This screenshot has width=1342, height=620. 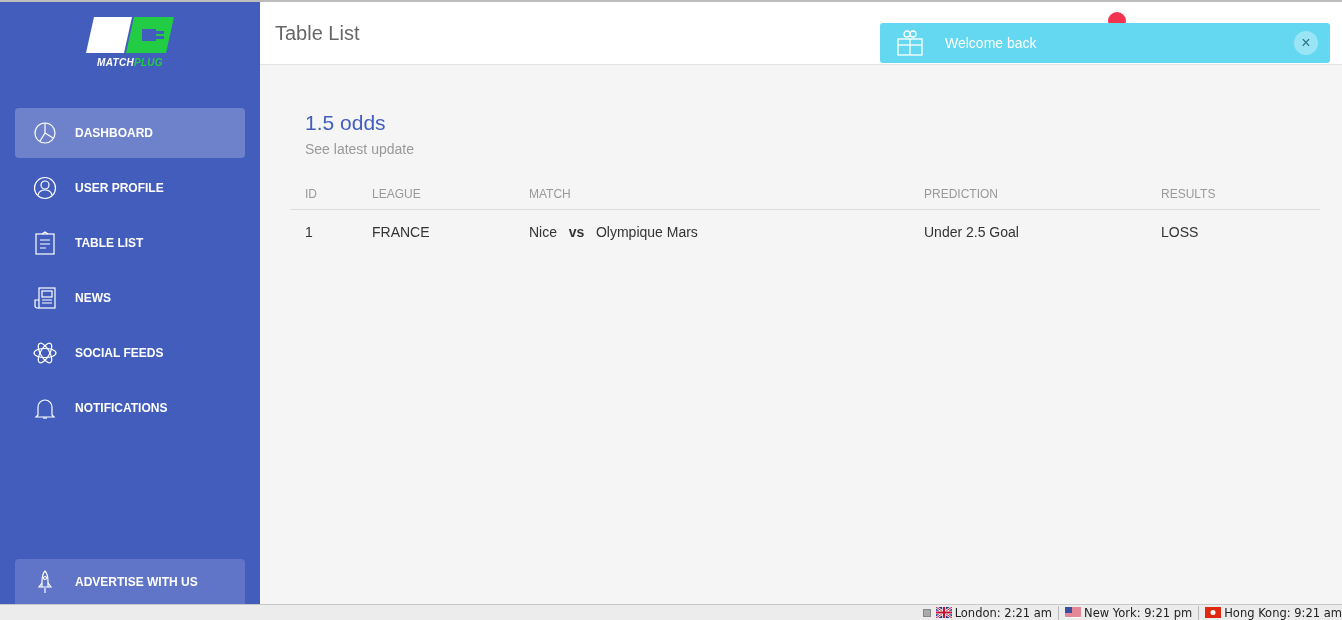 I want to click on clock-text: Hong Kong: 9:21 am, so click(x=1283, y=612).